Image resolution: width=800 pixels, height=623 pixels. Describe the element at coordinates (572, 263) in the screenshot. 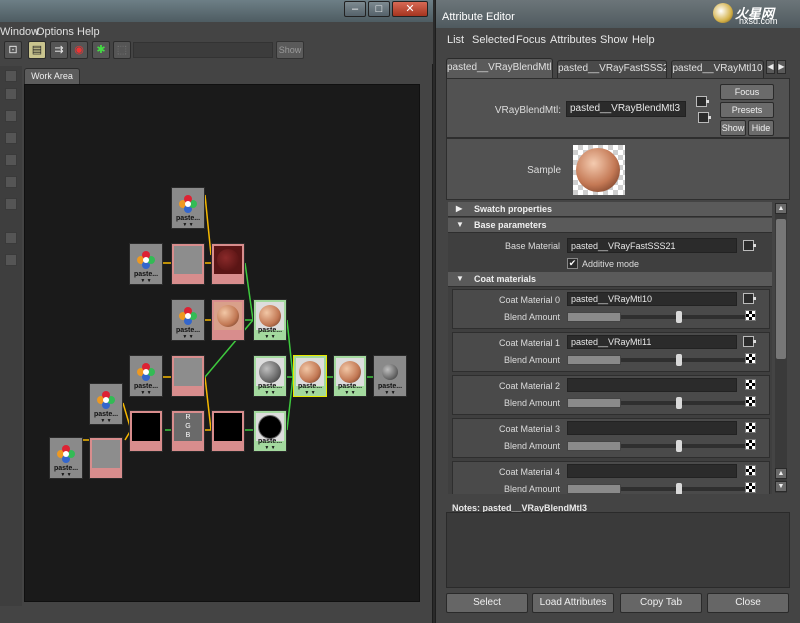

I see `additive-mode-checkbox: ✔` at that location.